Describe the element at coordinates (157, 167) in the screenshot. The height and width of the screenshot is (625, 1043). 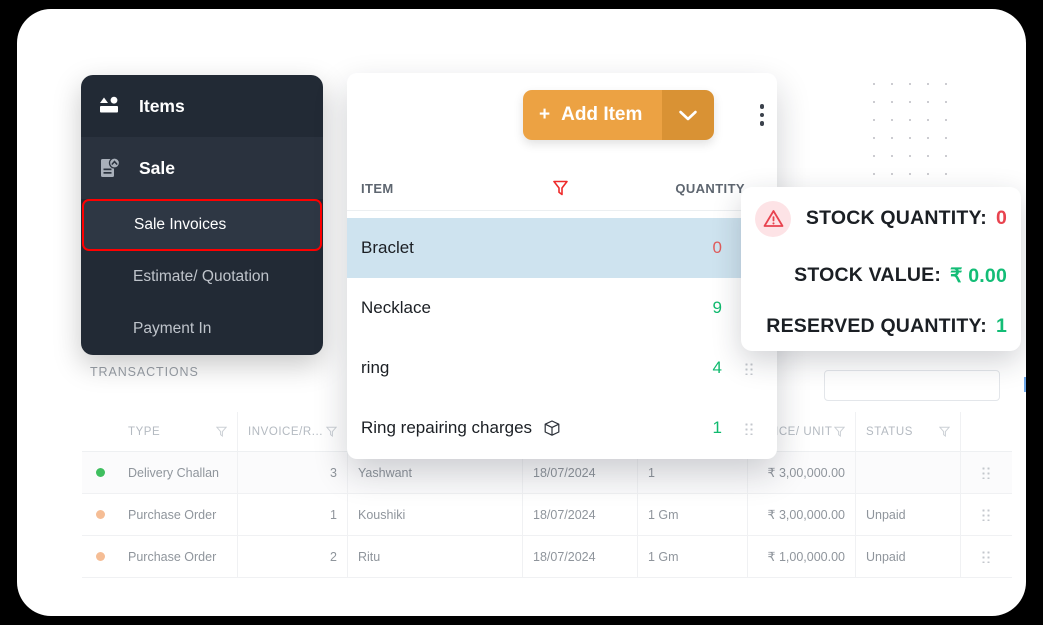
I see `sidebar-item-sale-label: Sale` at that location.